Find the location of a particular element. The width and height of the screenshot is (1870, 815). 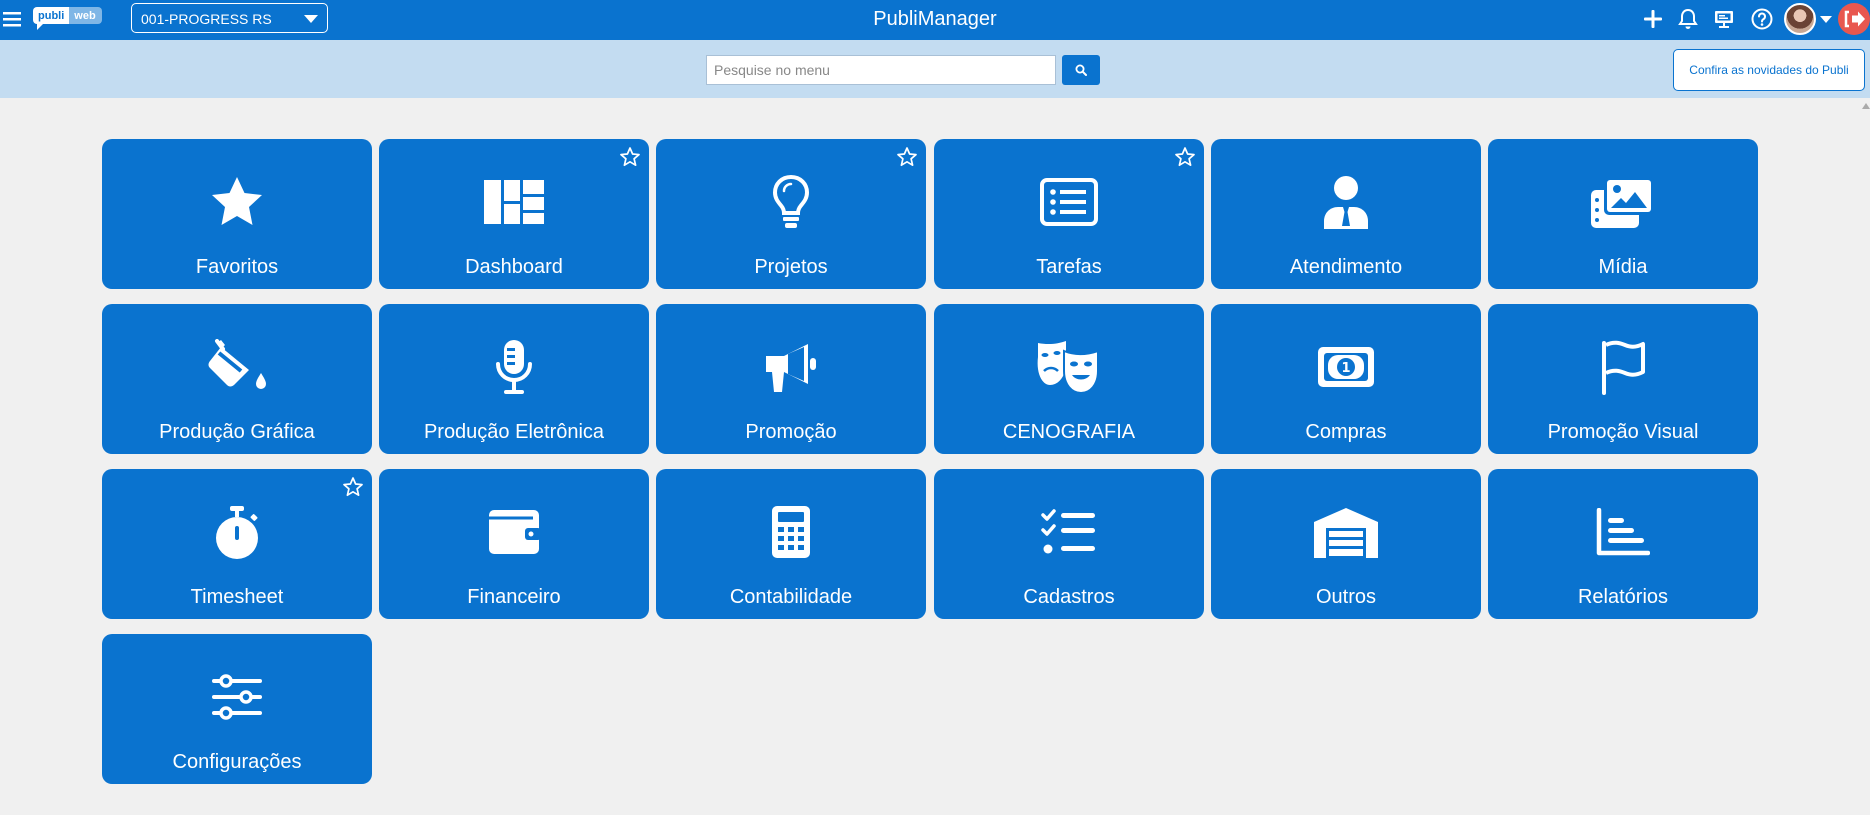

module-tile-cadastros: Cadastros is located at coordinates (1069, 544).